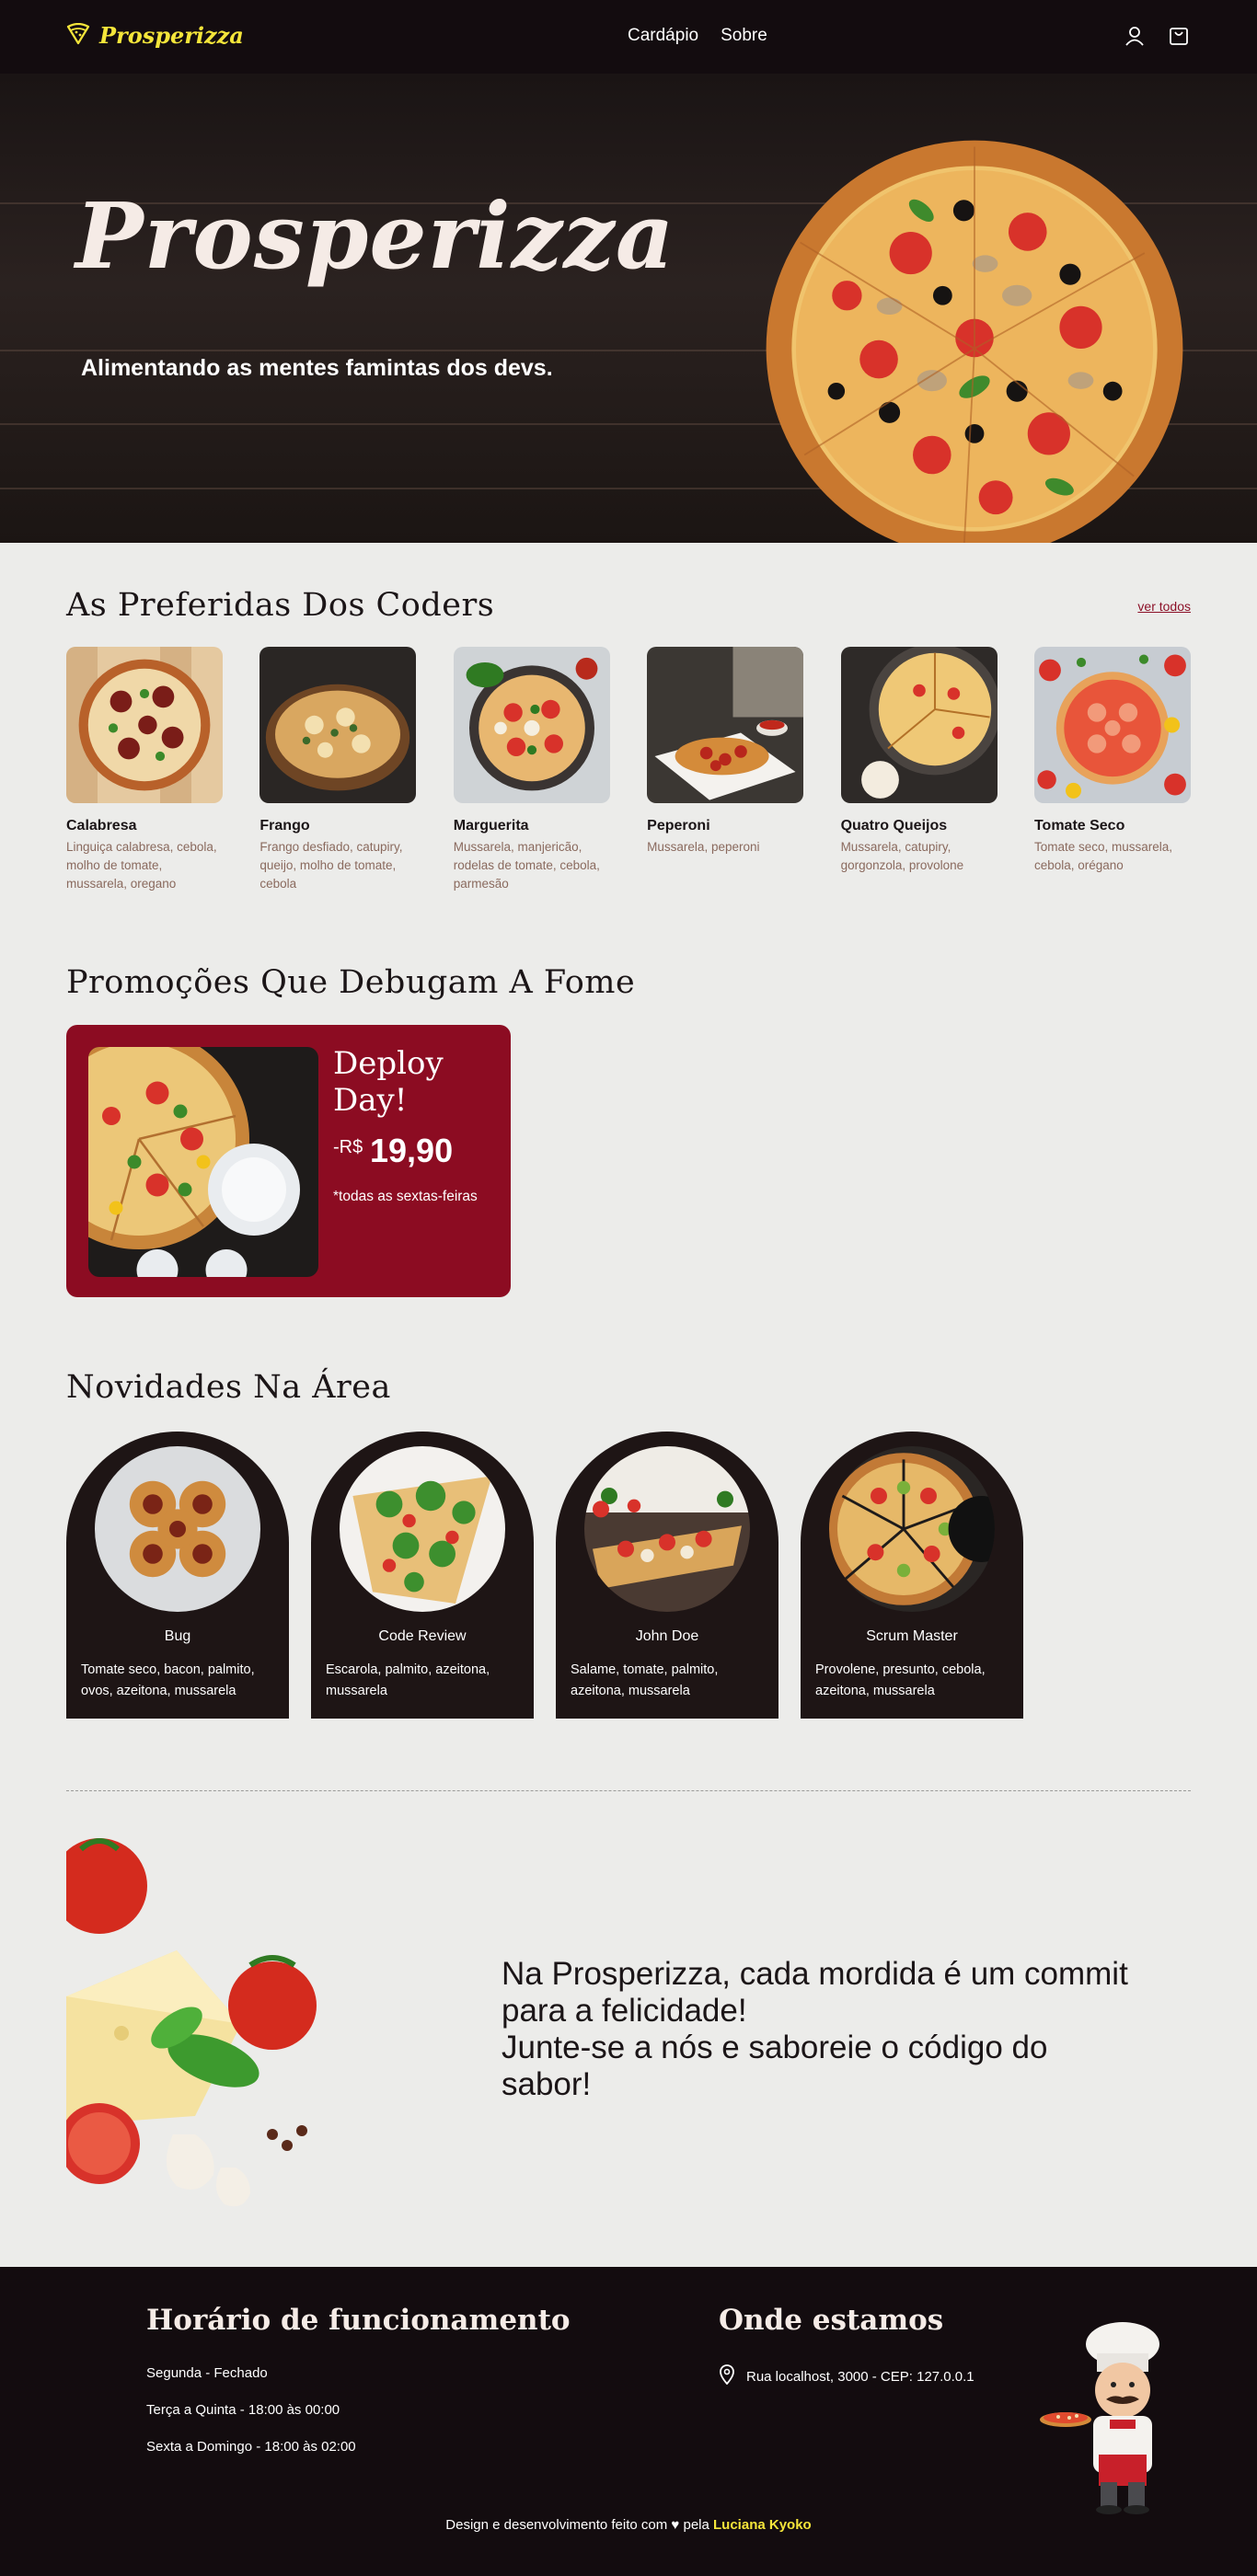 This screenshot has height=2576, width=1257. I want to click on hero-pizza-image, so click(974, 341).